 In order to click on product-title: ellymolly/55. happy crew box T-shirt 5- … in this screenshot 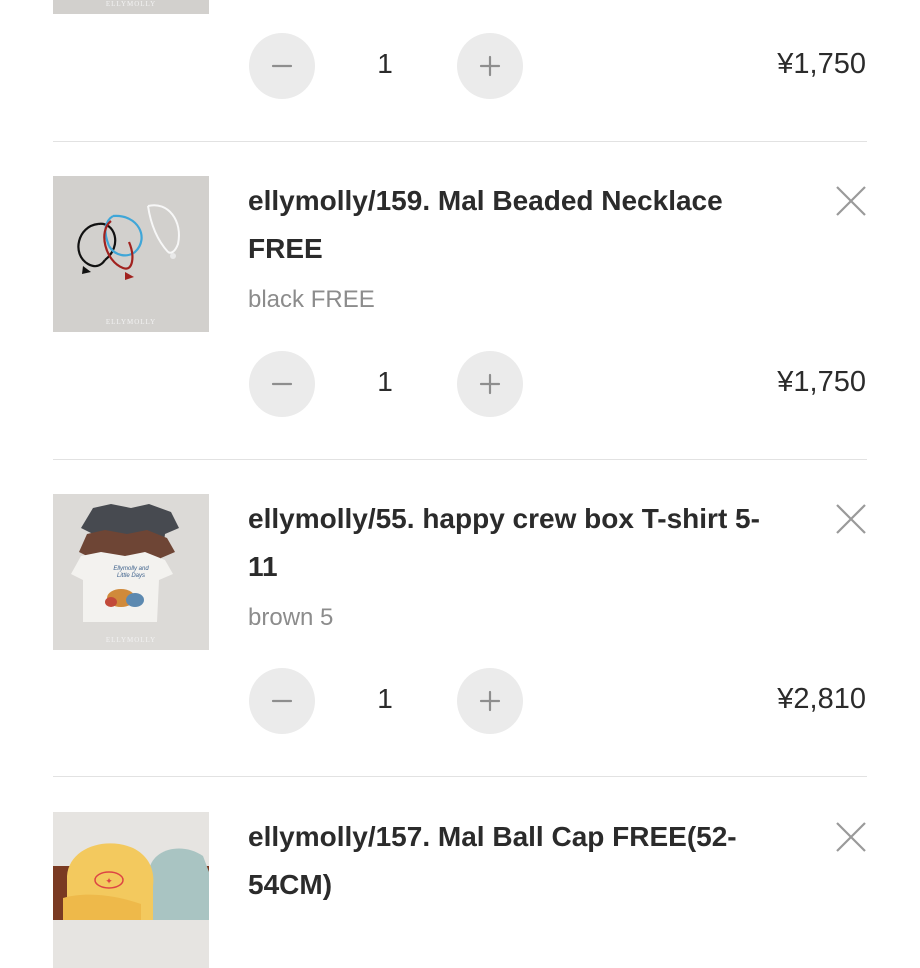, I will do `click(520, 543)`.